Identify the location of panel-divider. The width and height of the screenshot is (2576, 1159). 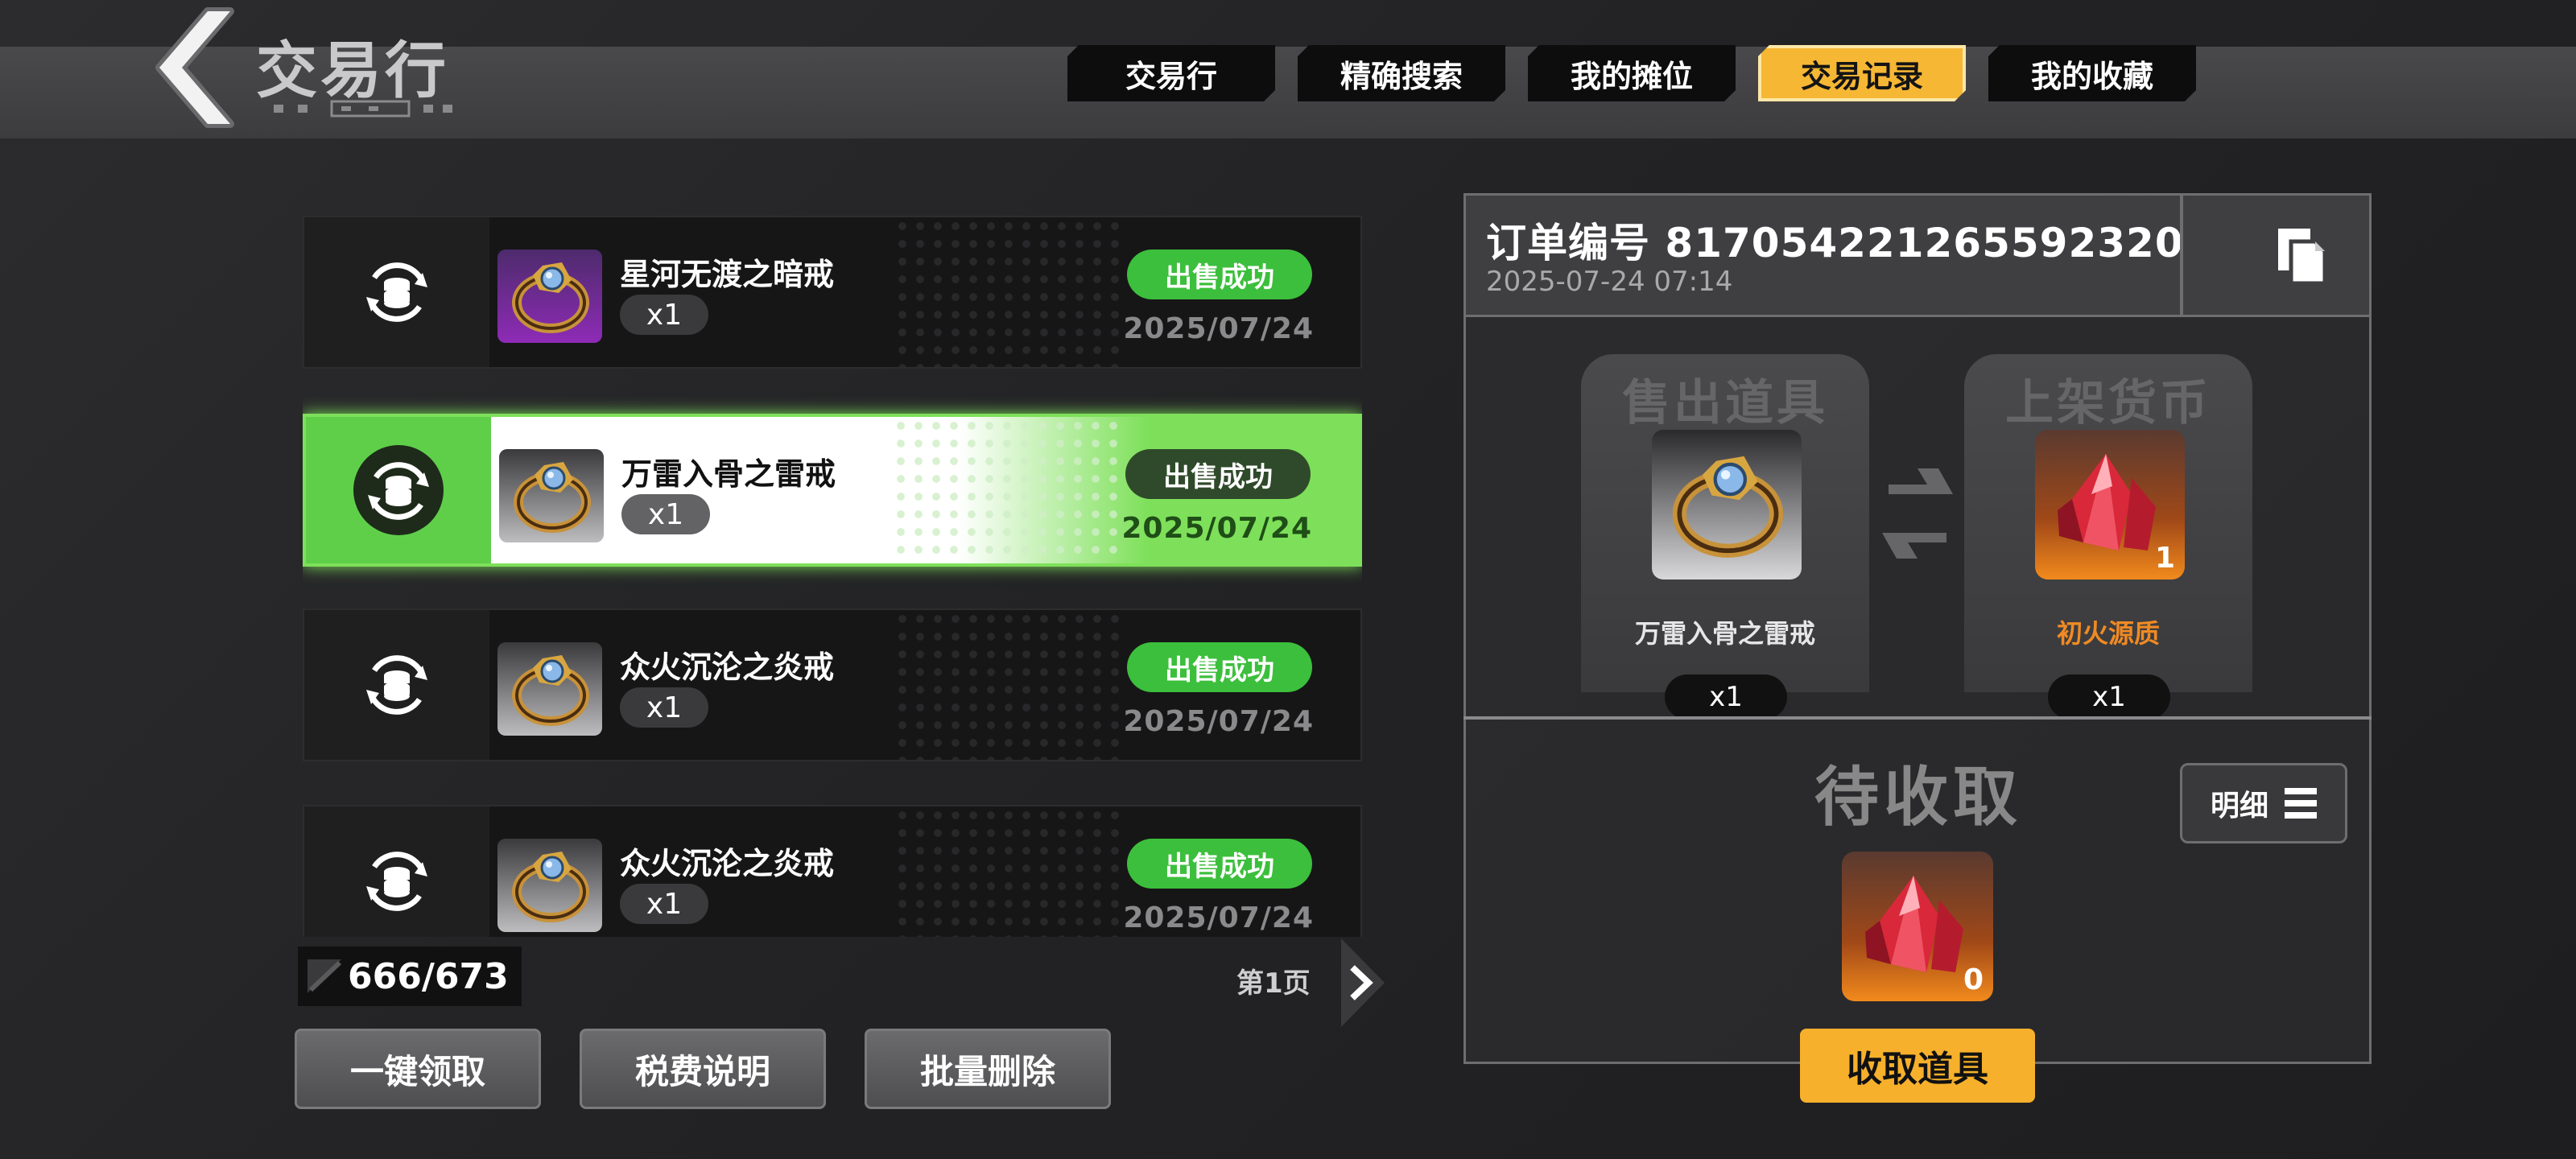
(1917, 718).